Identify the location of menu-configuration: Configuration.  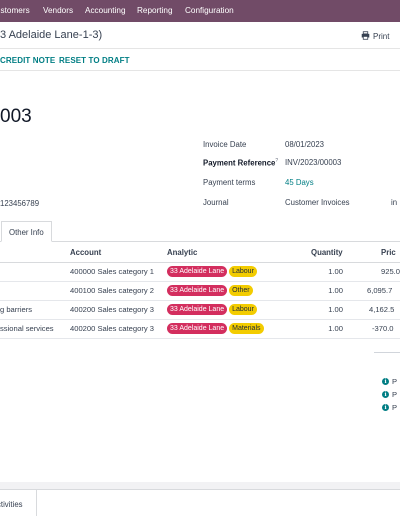
(209, 10).